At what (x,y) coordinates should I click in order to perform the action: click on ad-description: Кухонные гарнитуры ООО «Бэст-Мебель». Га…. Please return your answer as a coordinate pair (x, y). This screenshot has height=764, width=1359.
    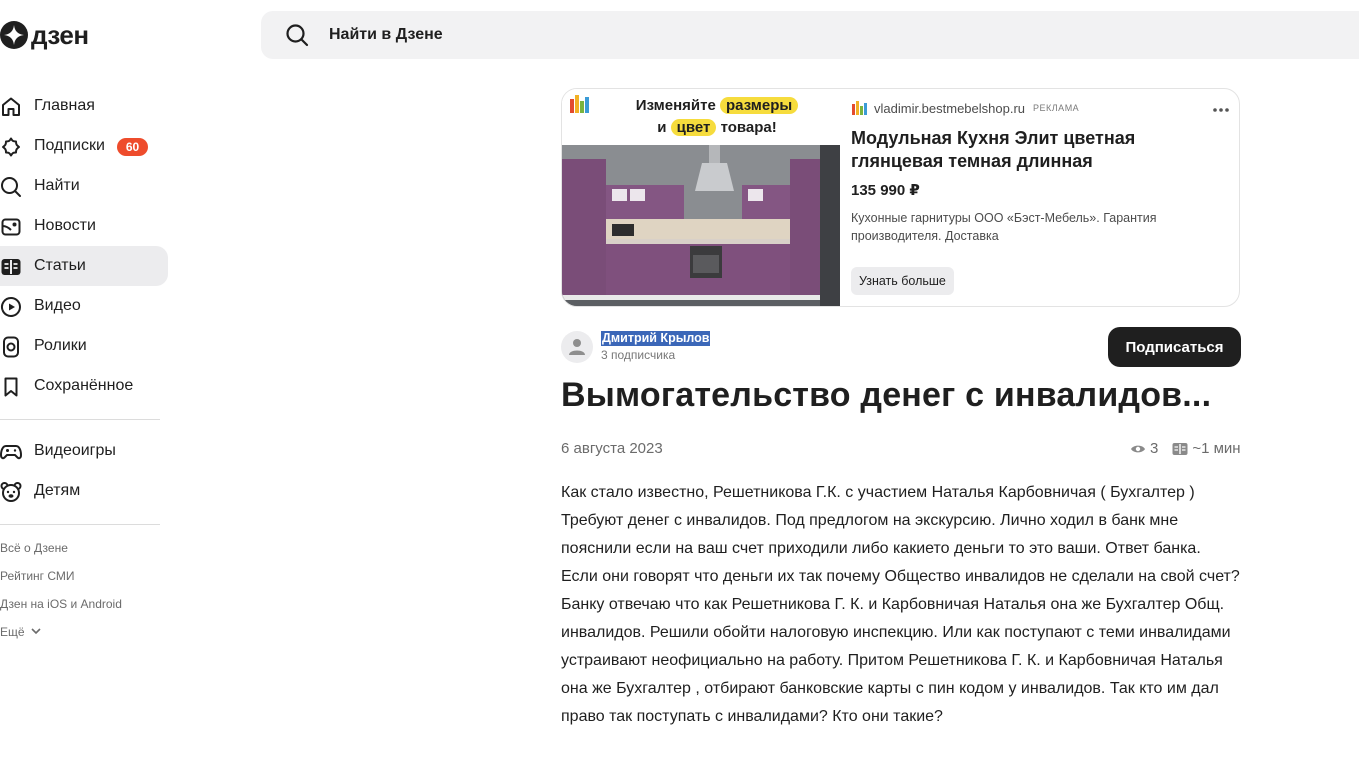
    Looking at the image, I should click on (1004, 227).